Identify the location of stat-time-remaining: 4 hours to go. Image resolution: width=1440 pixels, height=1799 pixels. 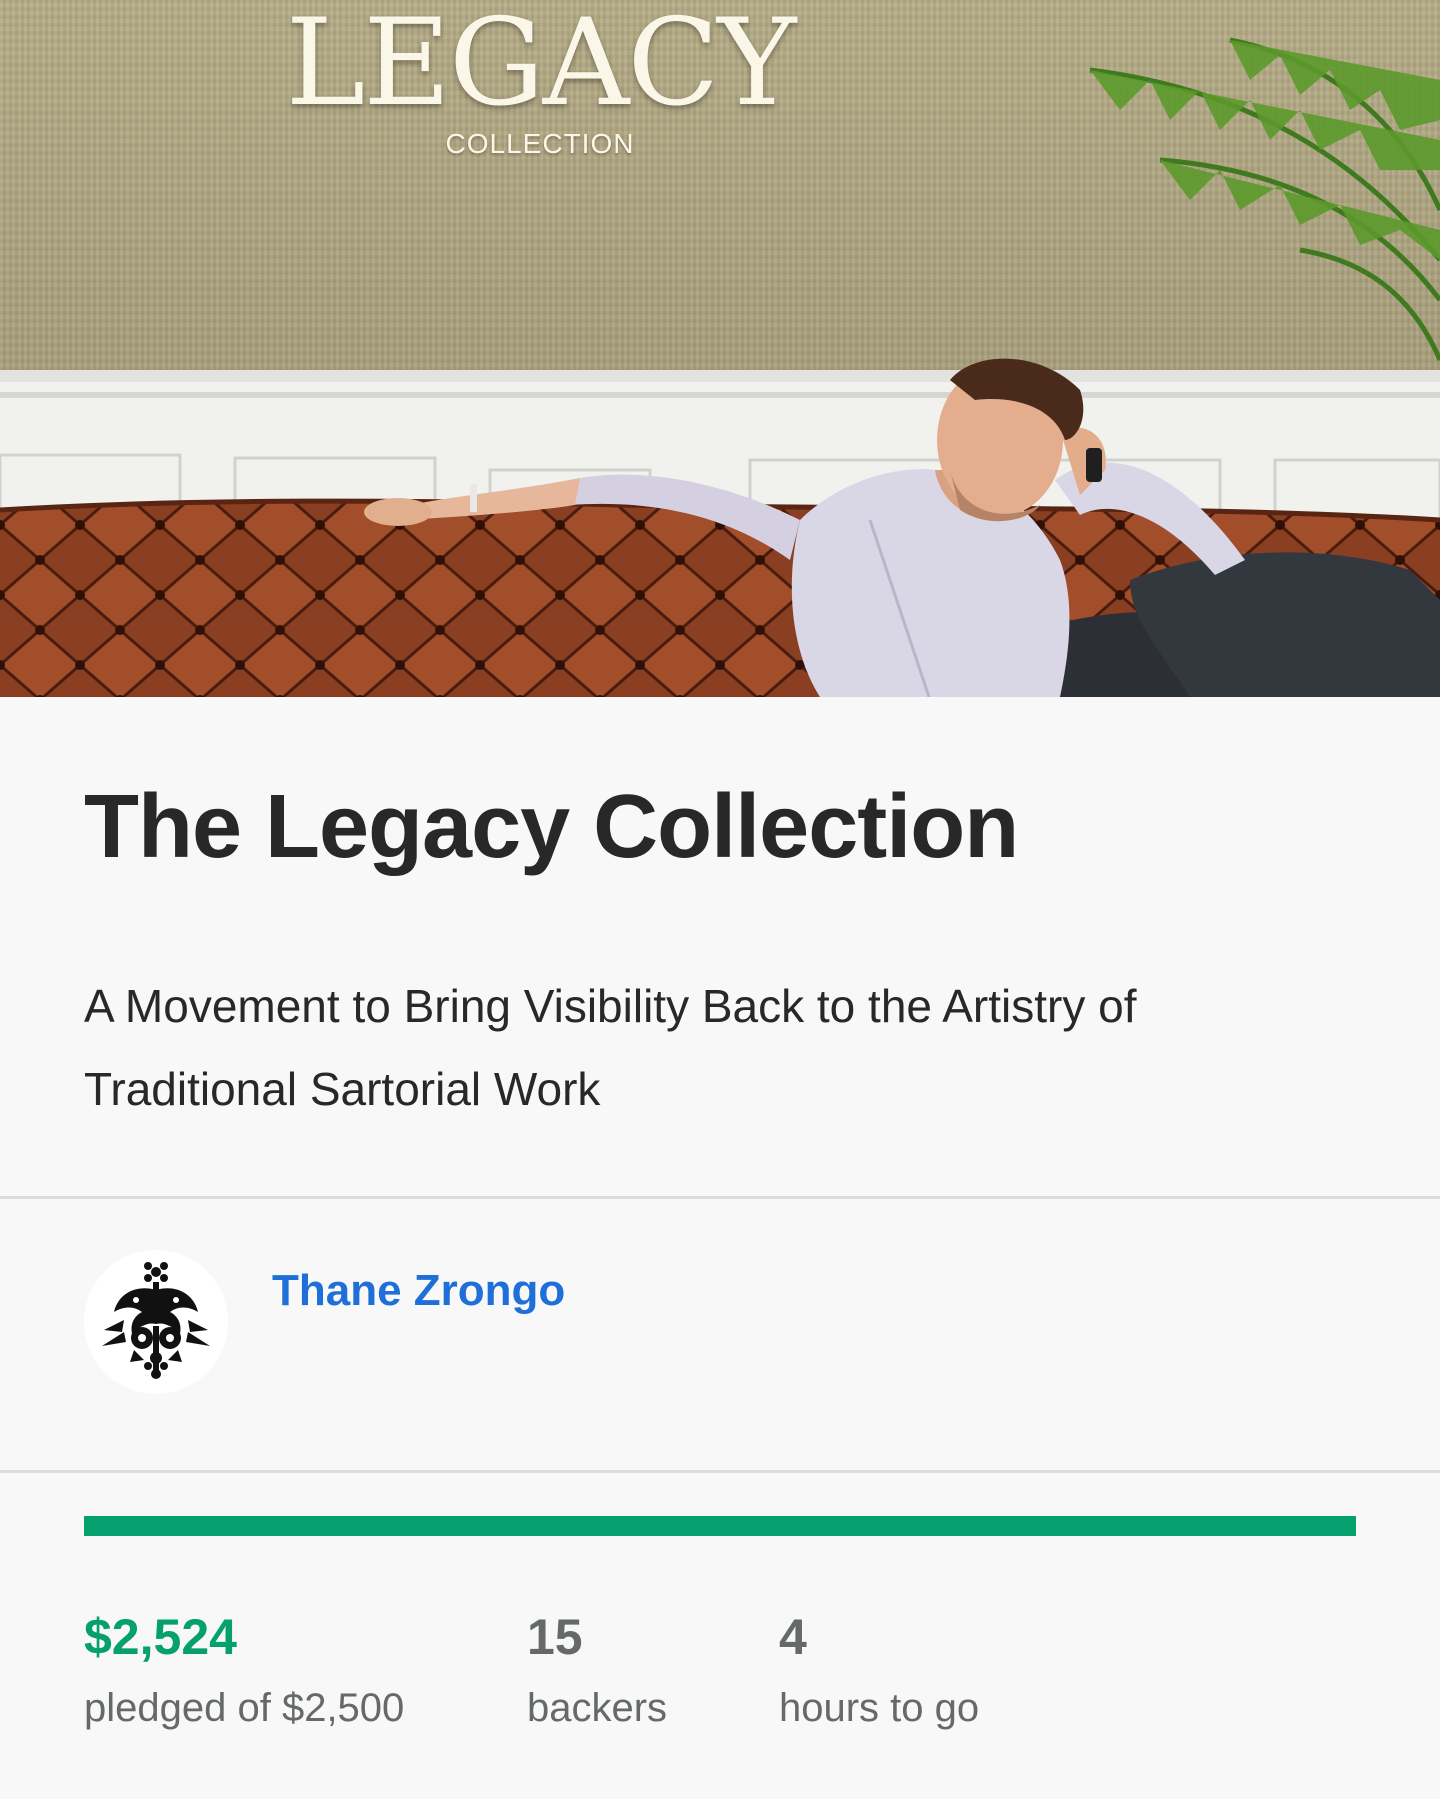
(879, 1671).